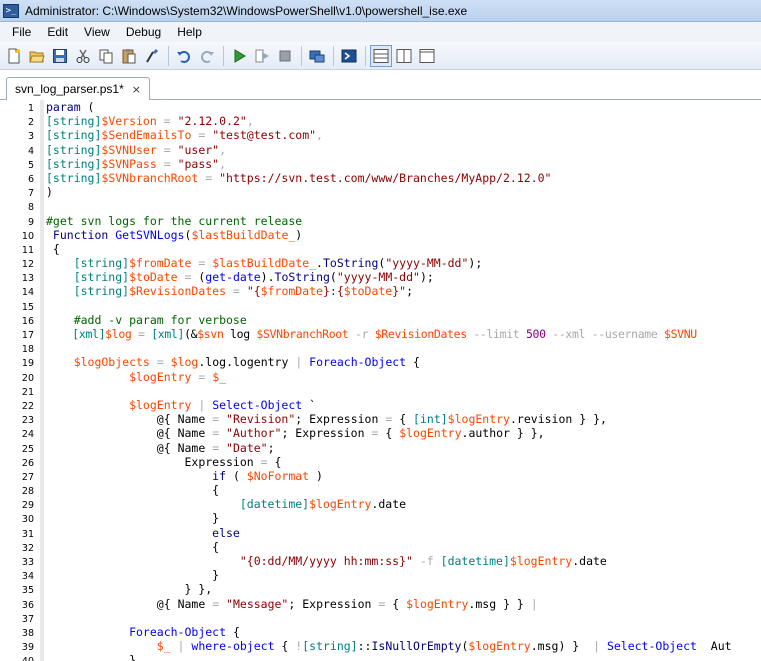 This screenshot has width=761, height=661. Describe the element at coordinates (83, 56) in the screenshot. I see `cut-icon` at that location.